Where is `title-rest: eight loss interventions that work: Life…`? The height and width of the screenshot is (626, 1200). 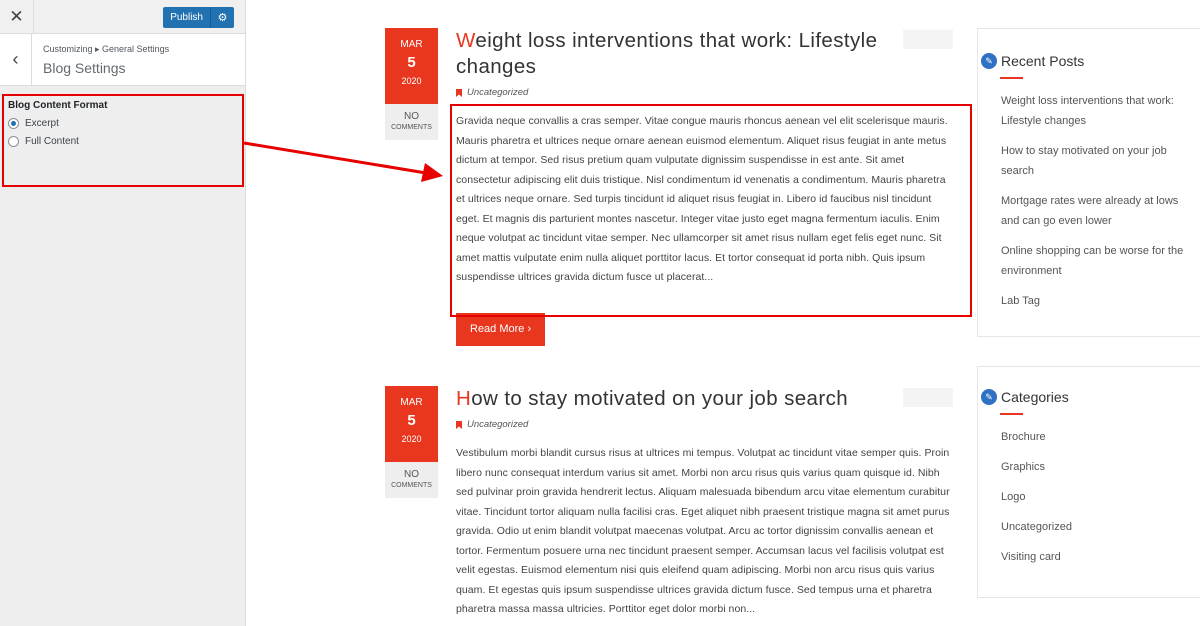
title-rest: eight loss interventions that work: Life… is located at coordinates (667, 53).